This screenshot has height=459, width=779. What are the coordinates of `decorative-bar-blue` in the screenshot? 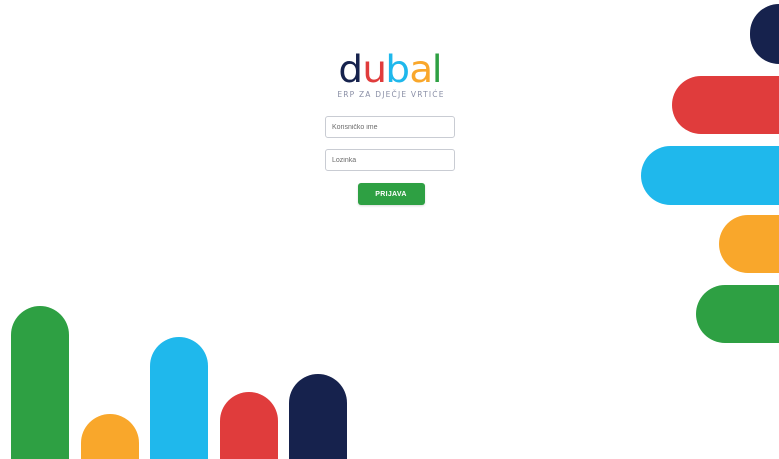 It's located at (179, 398).